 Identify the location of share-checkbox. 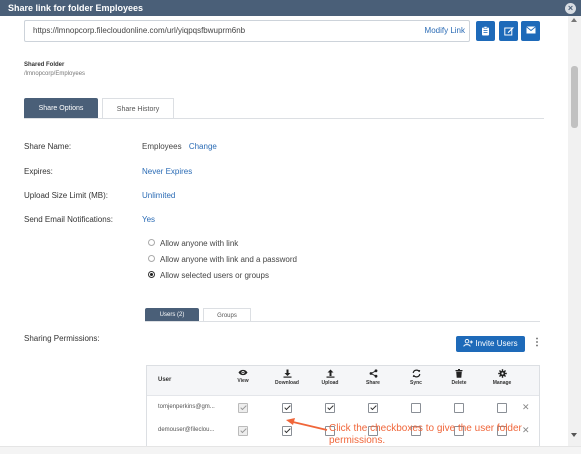
(373, 408).